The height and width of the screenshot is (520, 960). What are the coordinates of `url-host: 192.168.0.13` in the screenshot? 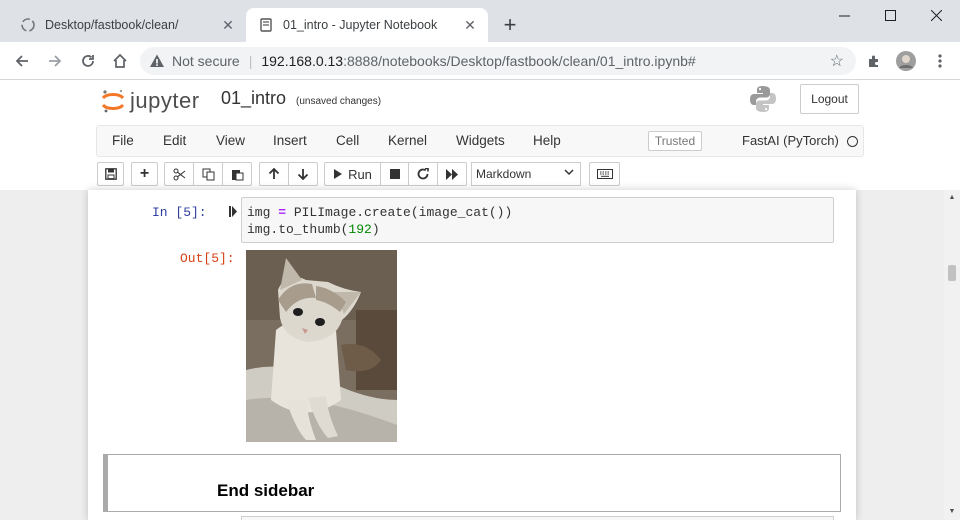 It's located at (302, 61).